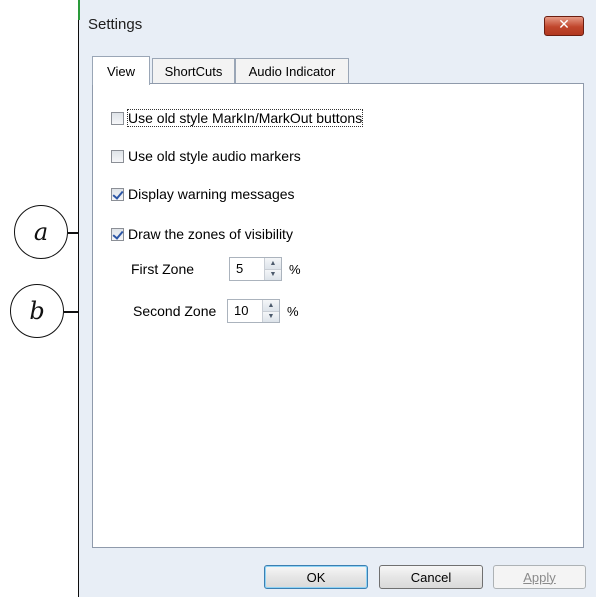 The image size is (596, 597). I want to click on option-old-audio-markers-label: Use old style audio markers, so click(214, 156).